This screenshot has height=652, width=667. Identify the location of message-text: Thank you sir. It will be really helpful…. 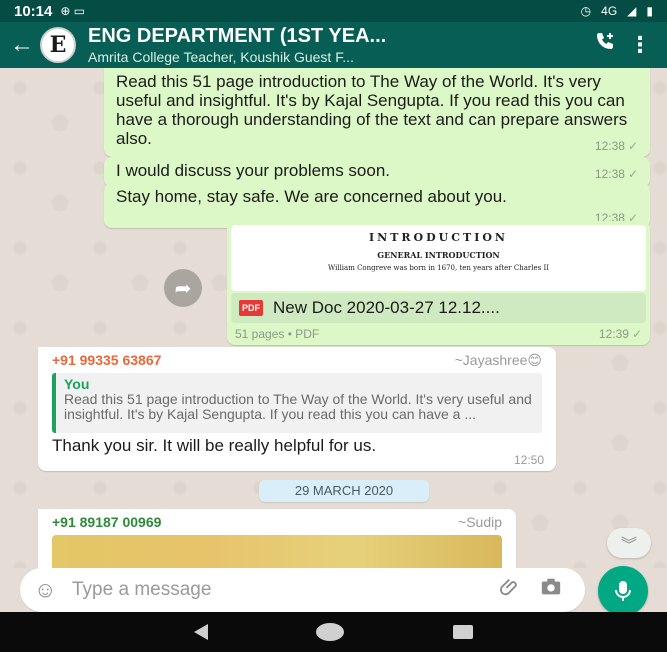
(214, 445).